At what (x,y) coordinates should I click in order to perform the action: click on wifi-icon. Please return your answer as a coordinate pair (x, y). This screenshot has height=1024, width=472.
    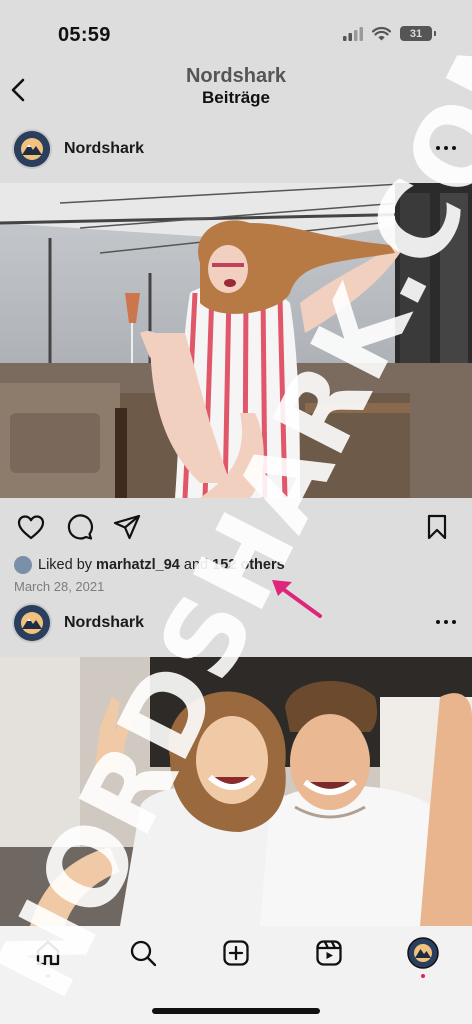
    Looking at the image, I should click on (381, 33).